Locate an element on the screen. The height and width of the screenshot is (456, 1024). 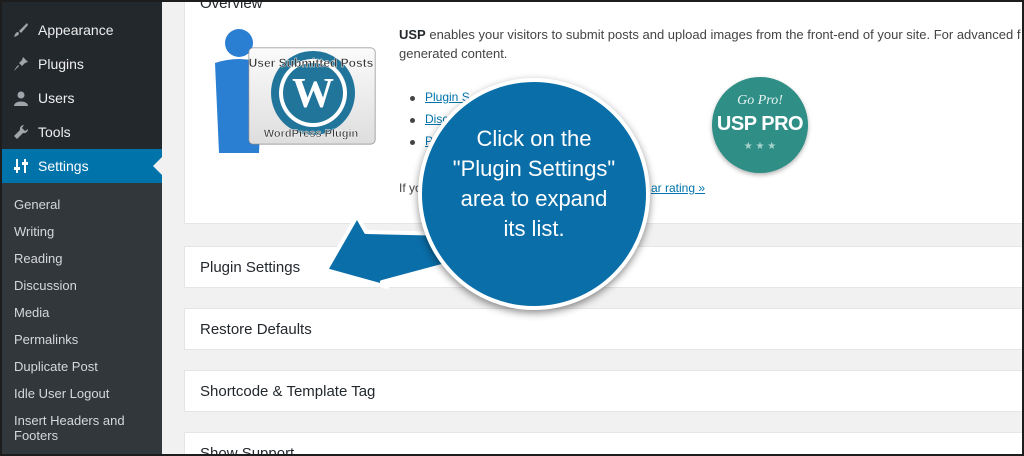
callout-line: "Plugin Settings" is located at coordinates (534, 168).